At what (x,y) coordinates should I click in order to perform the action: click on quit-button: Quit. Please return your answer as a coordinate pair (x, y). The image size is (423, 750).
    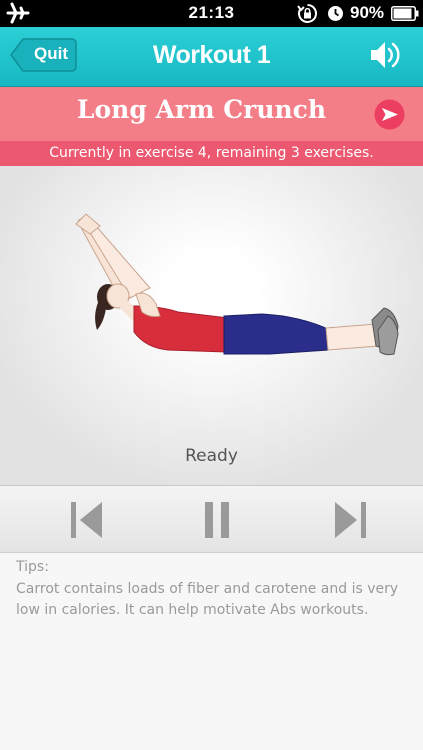
    Looking at the image, I should click on (43, 55).